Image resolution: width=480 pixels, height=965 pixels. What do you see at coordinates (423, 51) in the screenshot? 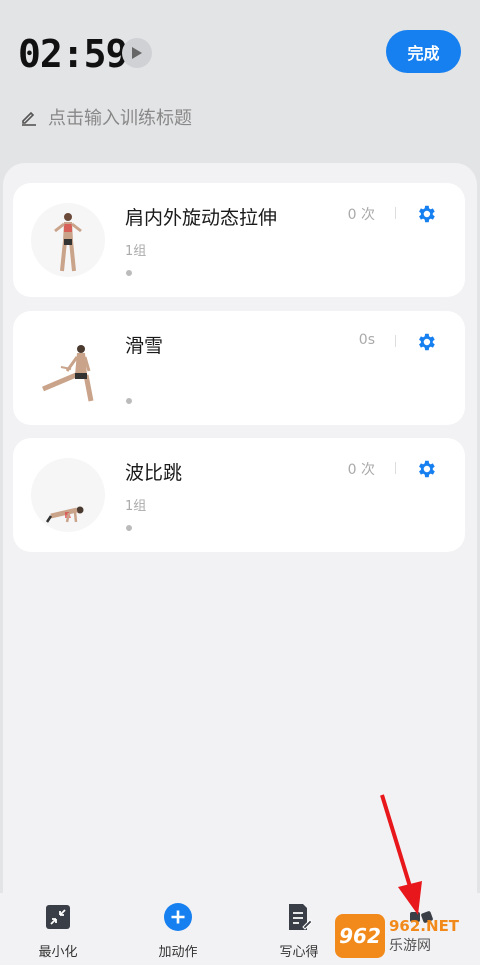
I see `done-button: 完成` at bounding box center [423, 51].